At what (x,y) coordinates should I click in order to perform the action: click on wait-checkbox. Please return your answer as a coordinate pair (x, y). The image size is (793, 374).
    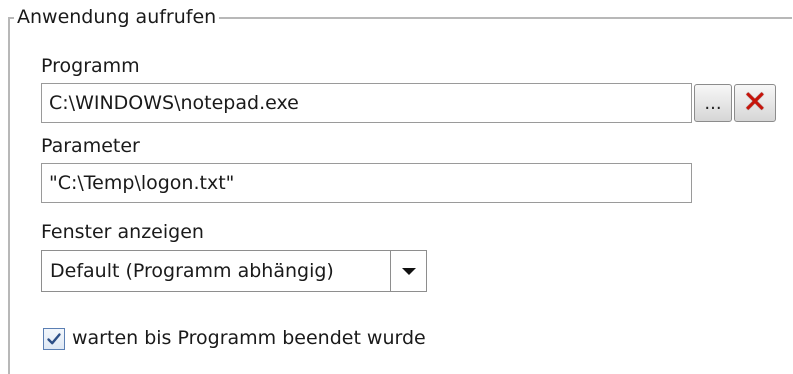
    Looking at the image, I should click on (54, 339).